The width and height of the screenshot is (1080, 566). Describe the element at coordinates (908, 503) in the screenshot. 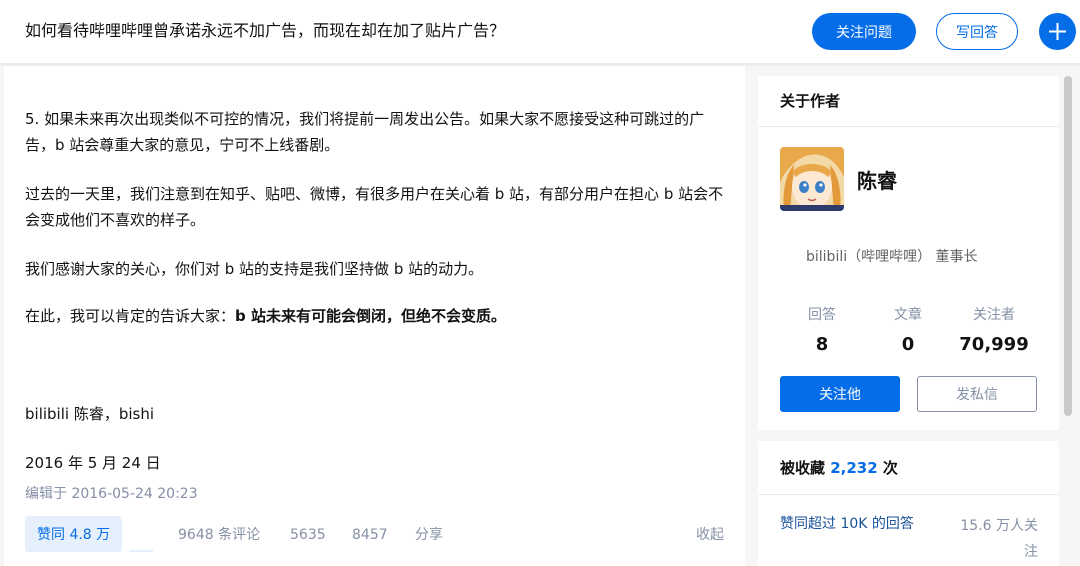

I see `collect-card: 被收藏 2,232 次 赞同超过 10K 的回答 15.6 万人关注` at that location.